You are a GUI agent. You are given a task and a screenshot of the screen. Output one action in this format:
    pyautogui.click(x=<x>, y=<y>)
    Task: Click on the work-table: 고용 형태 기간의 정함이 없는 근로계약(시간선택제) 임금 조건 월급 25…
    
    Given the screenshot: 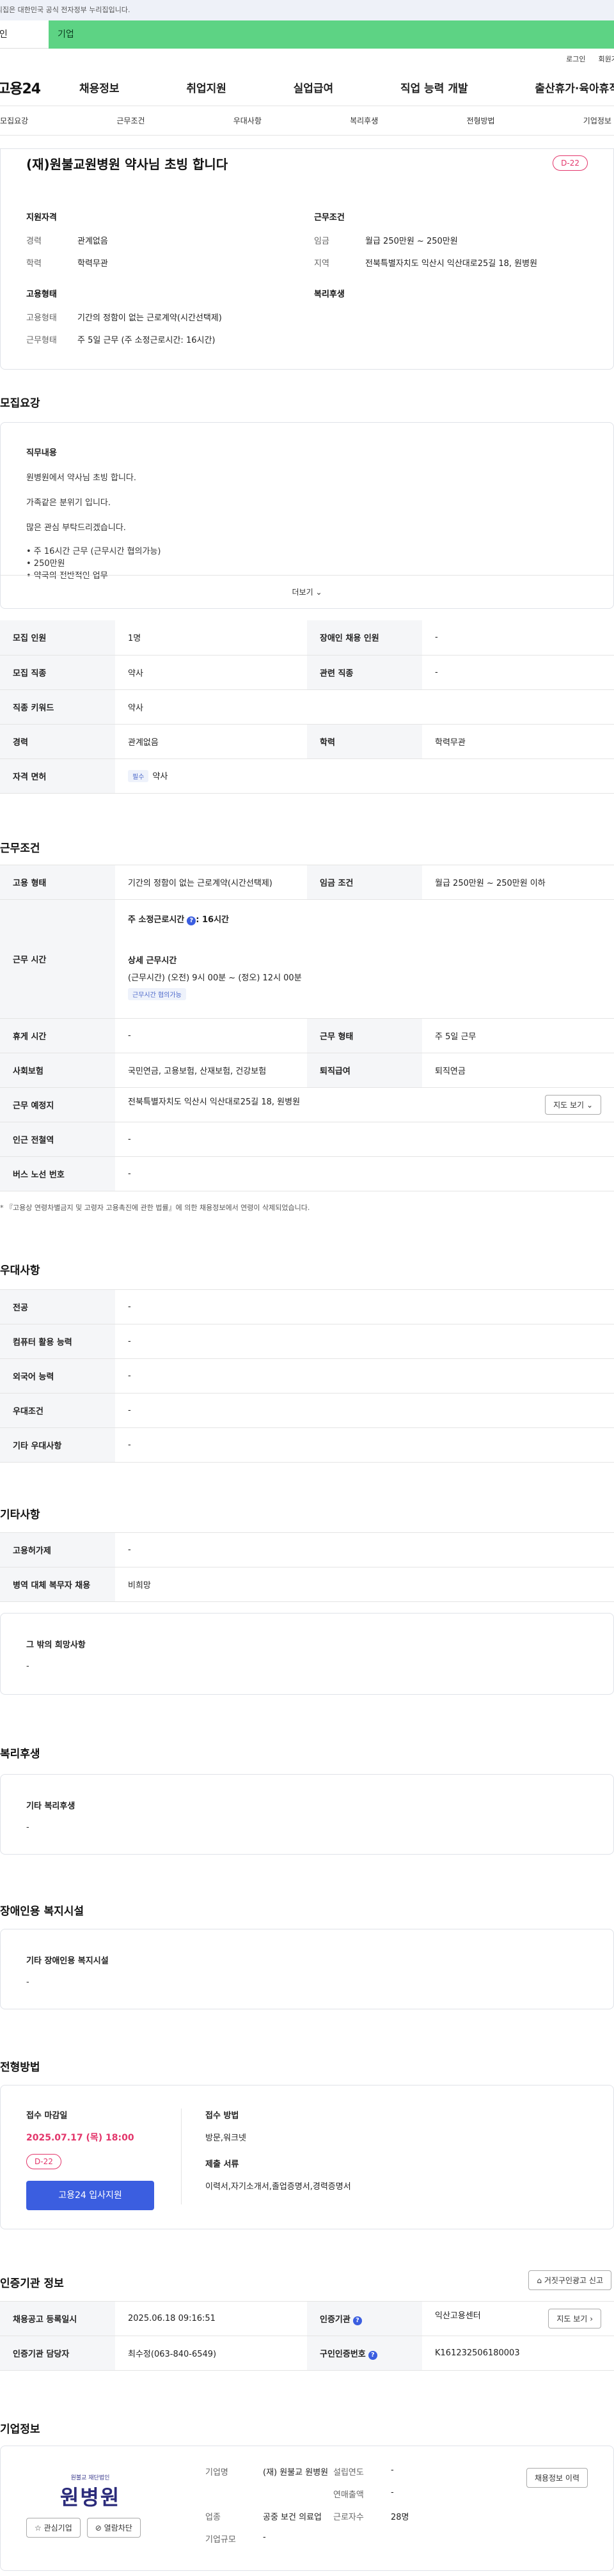 What is the action you would take?
    pyautogui.click(x=307, y=1028)
    